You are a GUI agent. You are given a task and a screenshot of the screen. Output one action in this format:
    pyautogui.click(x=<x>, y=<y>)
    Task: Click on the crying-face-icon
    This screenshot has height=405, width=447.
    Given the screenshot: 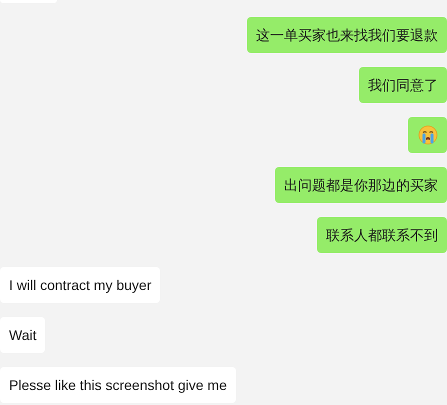 What is the action you would take?
    pyautogui.click(x=428, y=135)
    